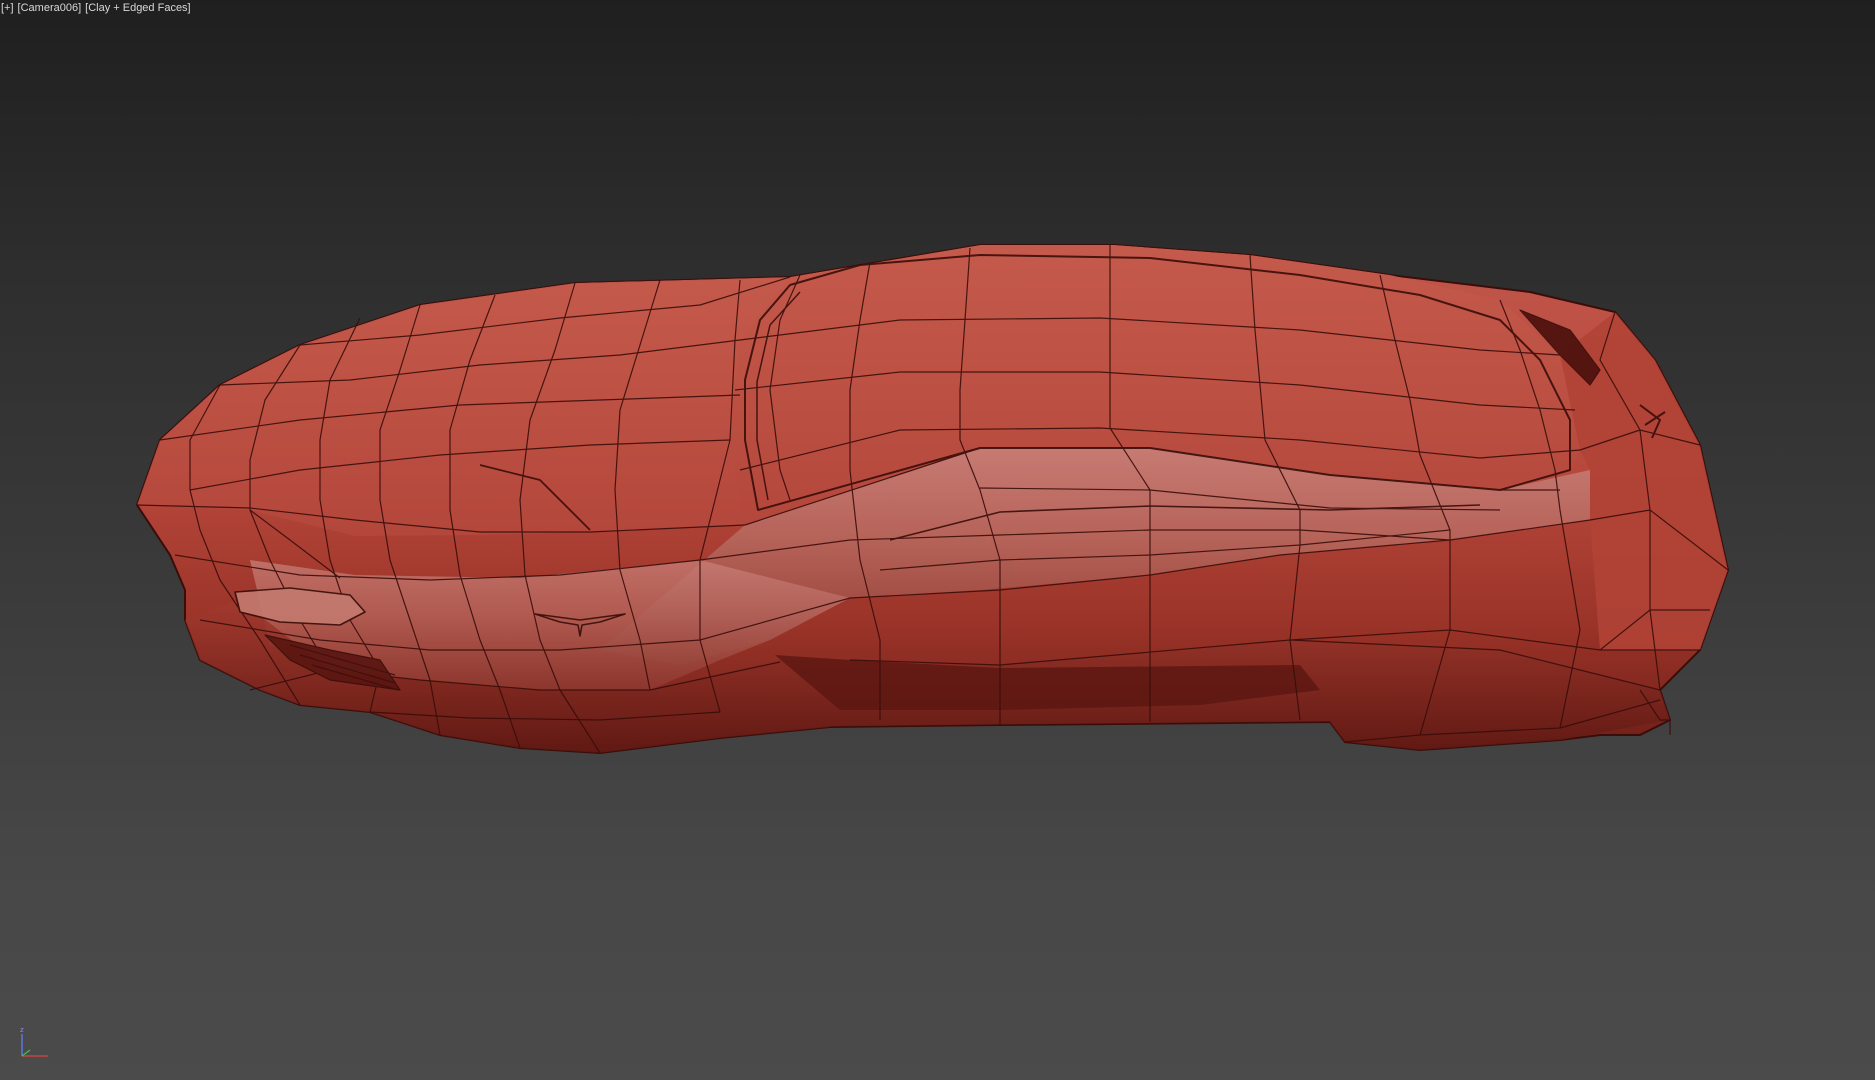 The width and height of the screenshot is (1875, 1080). Describe the element at coordinates (50, 8) in the screenshot. I see `viewport-camera-menu: [Camera006]` at that location.